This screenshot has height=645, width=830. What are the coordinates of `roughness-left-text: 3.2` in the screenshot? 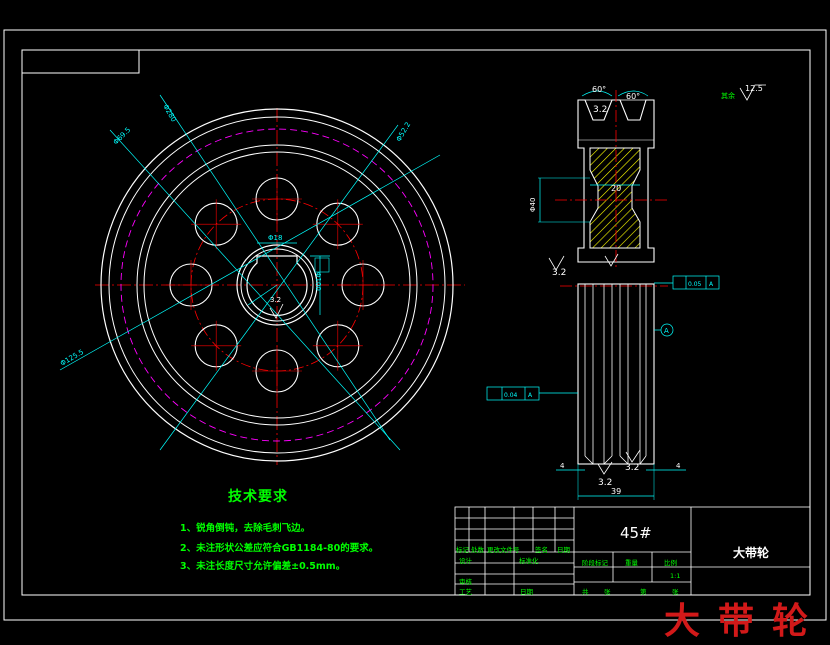 It's located at (559, 273).